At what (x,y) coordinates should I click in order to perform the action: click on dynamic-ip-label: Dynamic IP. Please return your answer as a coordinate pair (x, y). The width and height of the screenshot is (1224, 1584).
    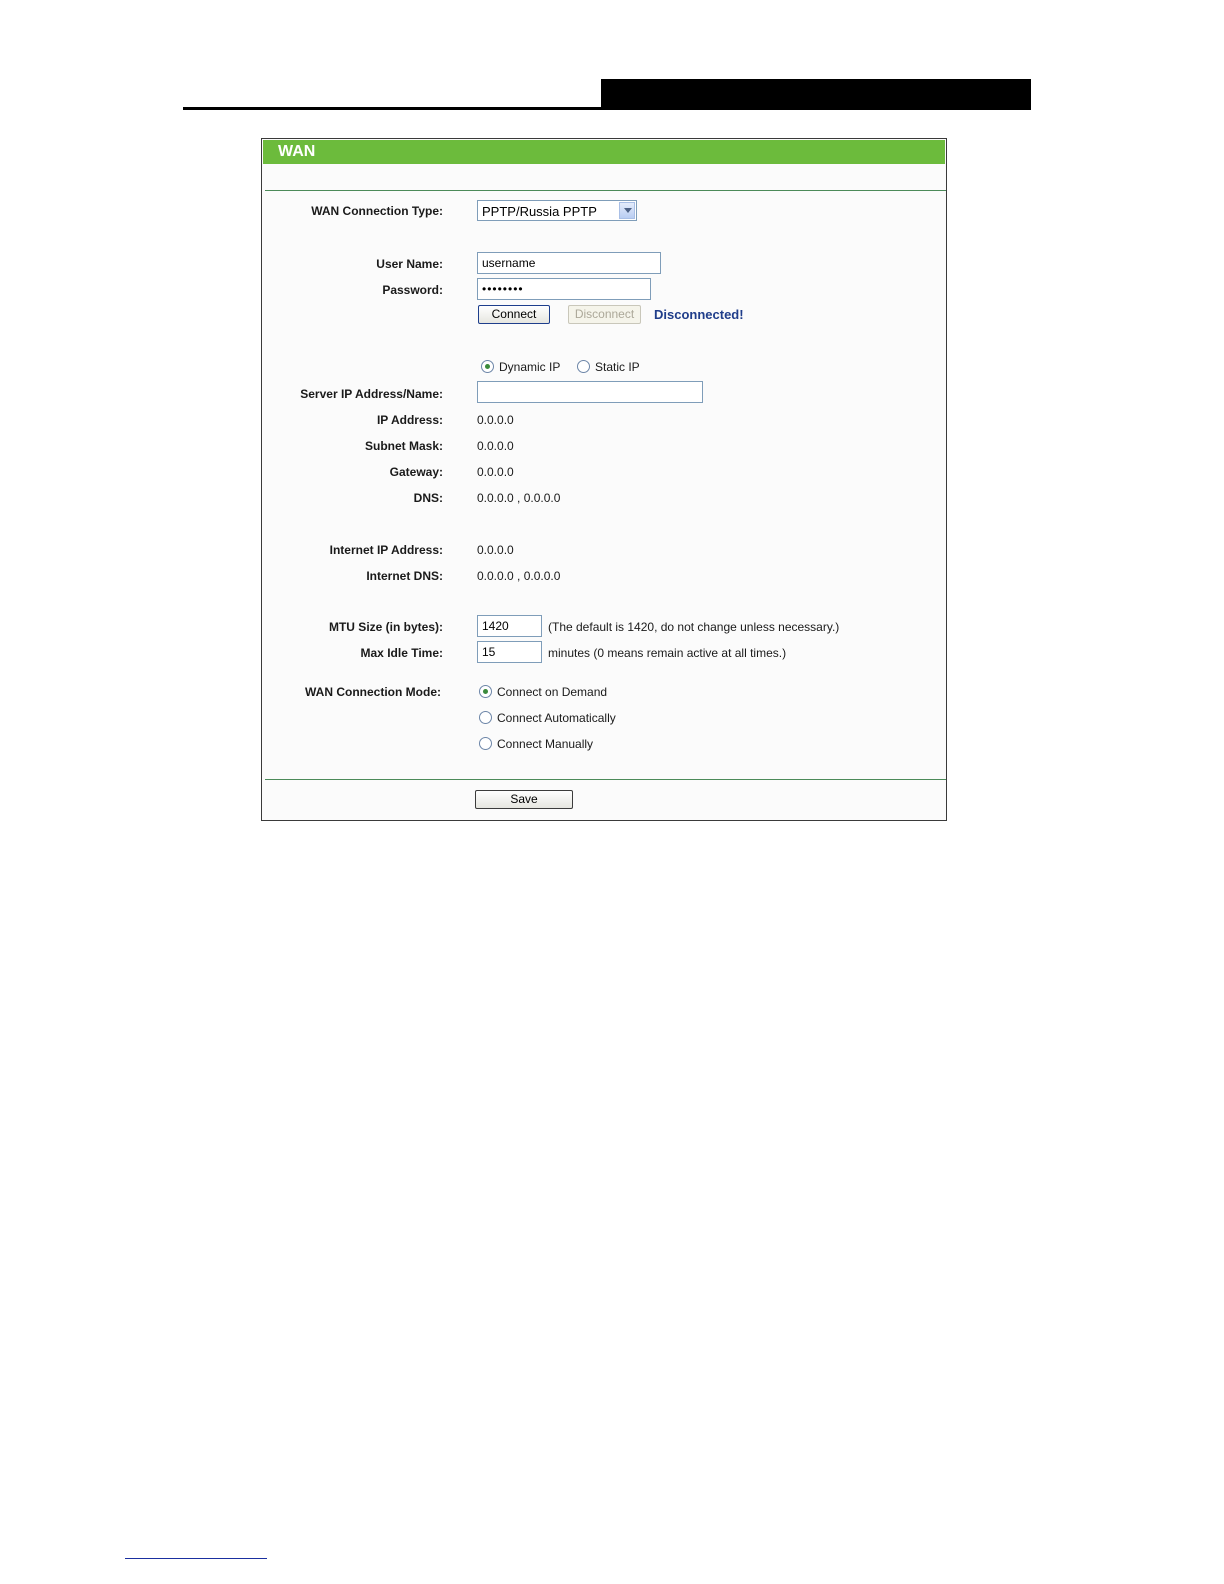
    Looking at the image, I should click on (530, 367).